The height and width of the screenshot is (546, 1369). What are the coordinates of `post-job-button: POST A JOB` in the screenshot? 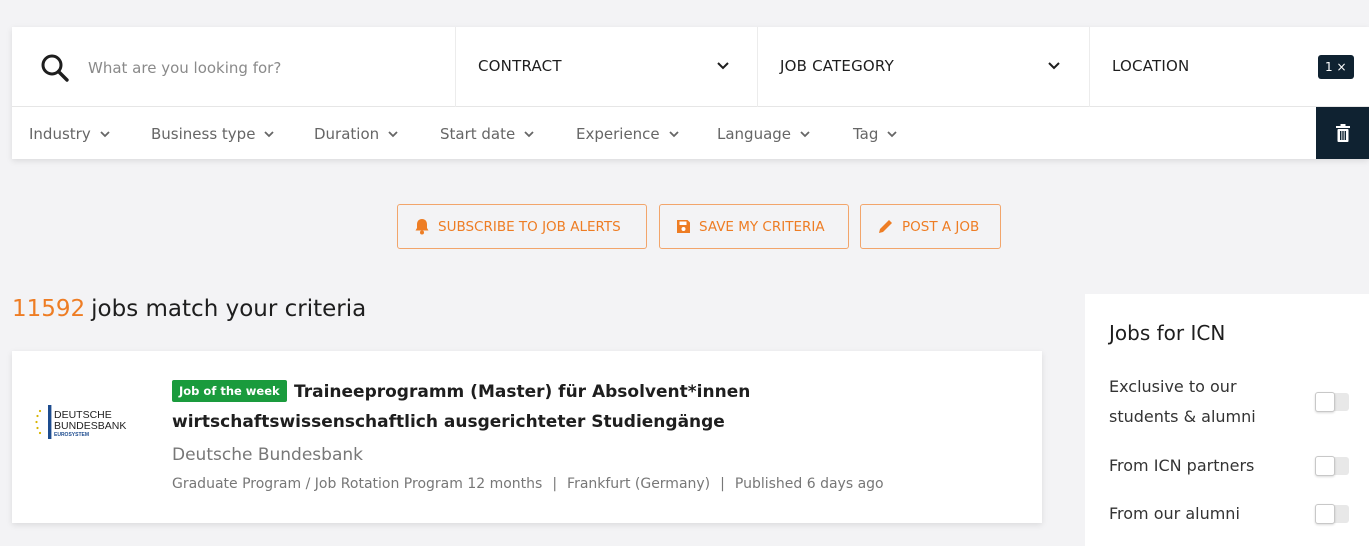 It's located at (930, 226).